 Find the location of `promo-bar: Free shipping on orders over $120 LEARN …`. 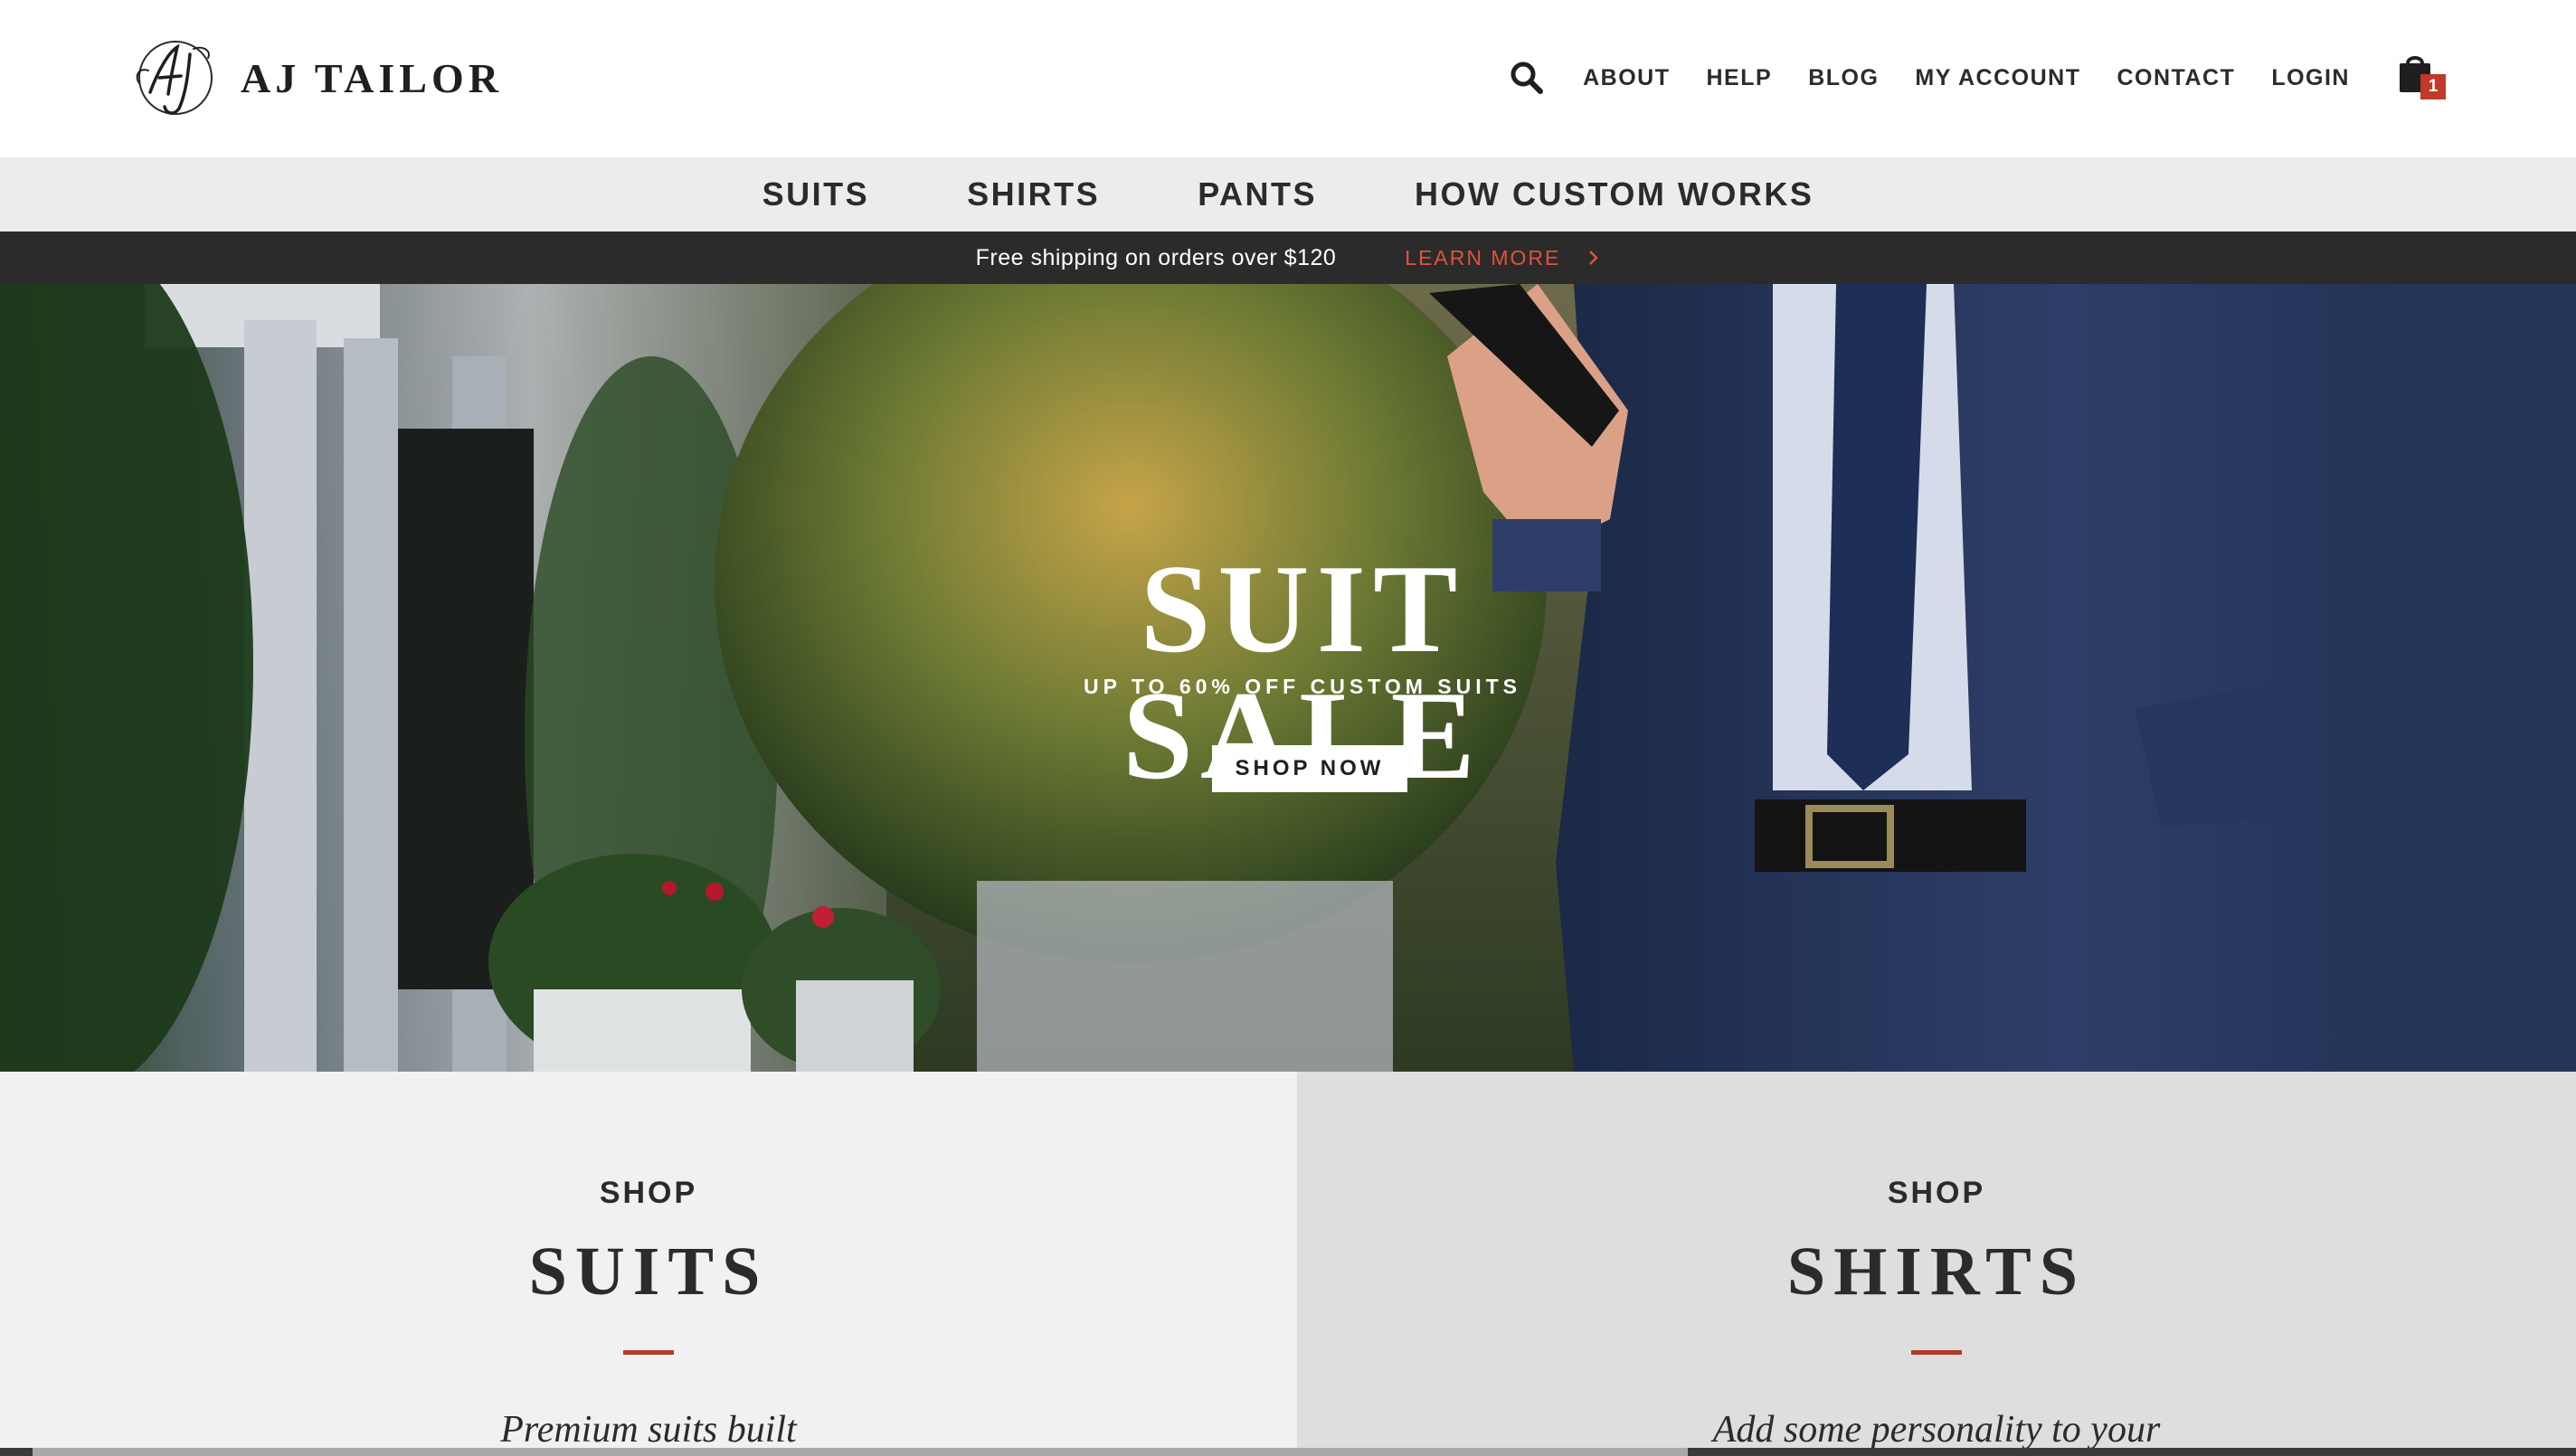

promo-bar: Free shipping on orders over $120 LEARN … is located at coordinates (1288, 258).